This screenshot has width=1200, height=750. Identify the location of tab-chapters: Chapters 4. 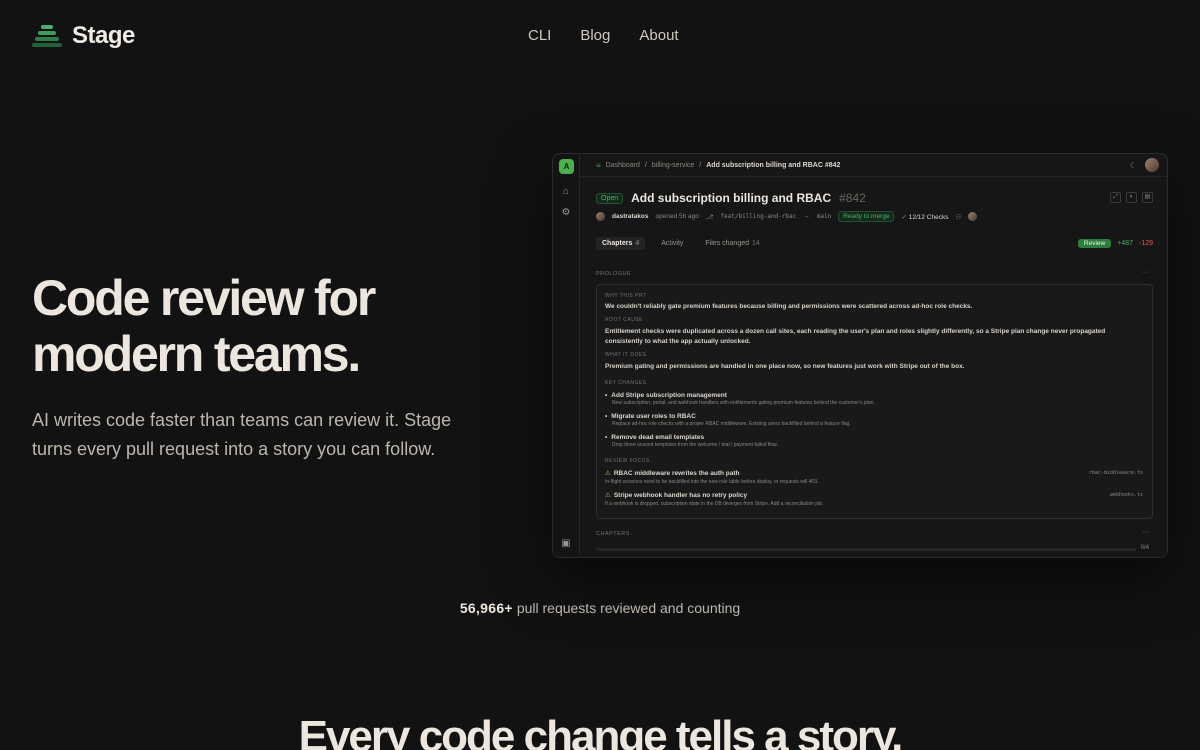
(621, 243).